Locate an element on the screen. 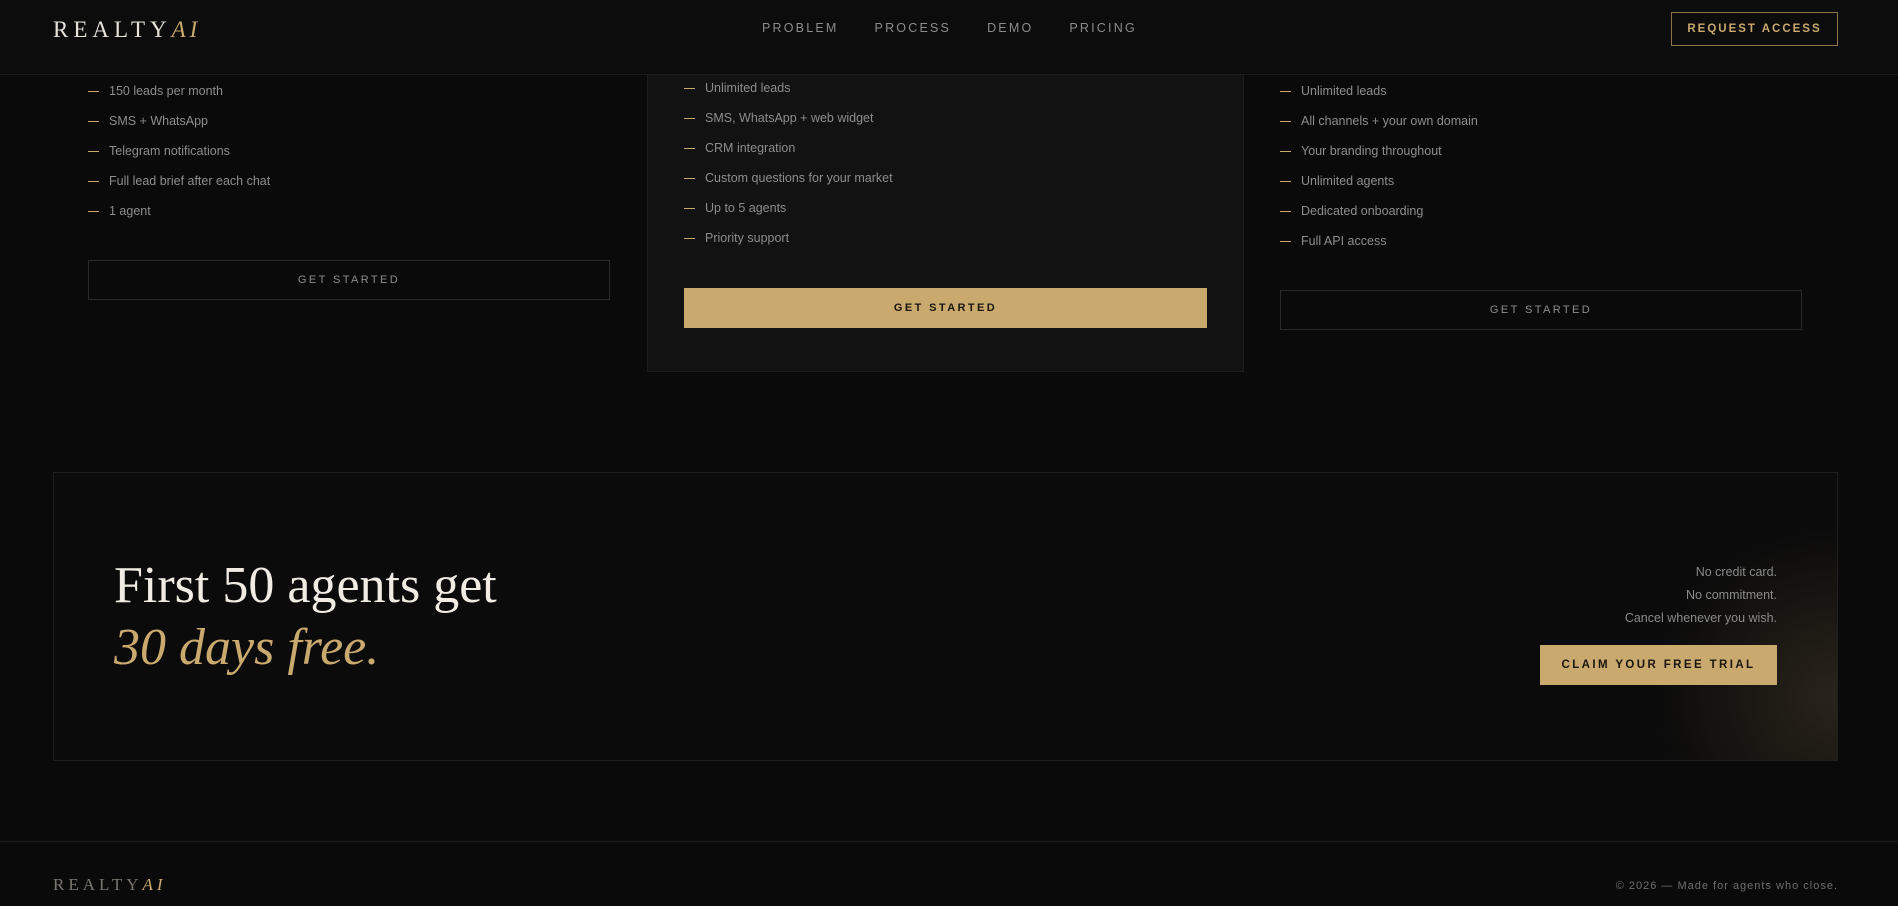  request-access-button: REQUEST ACCESS is located at coordinates (1754, 29).